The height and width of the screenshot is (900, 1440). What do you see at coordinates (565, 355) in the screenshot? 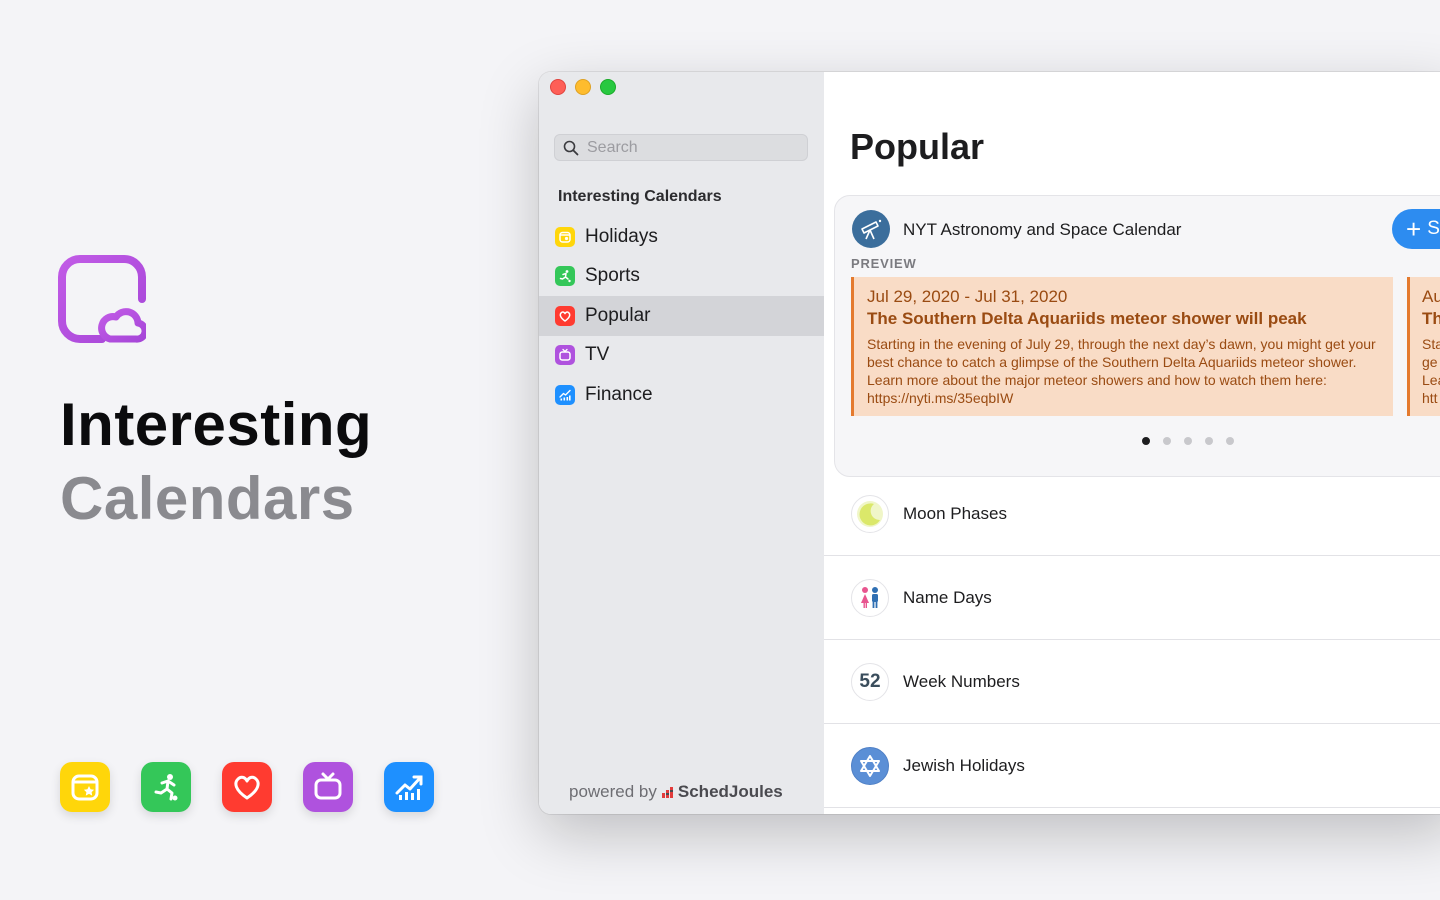
I see `tv-icon` at bounding box center [565, 355].